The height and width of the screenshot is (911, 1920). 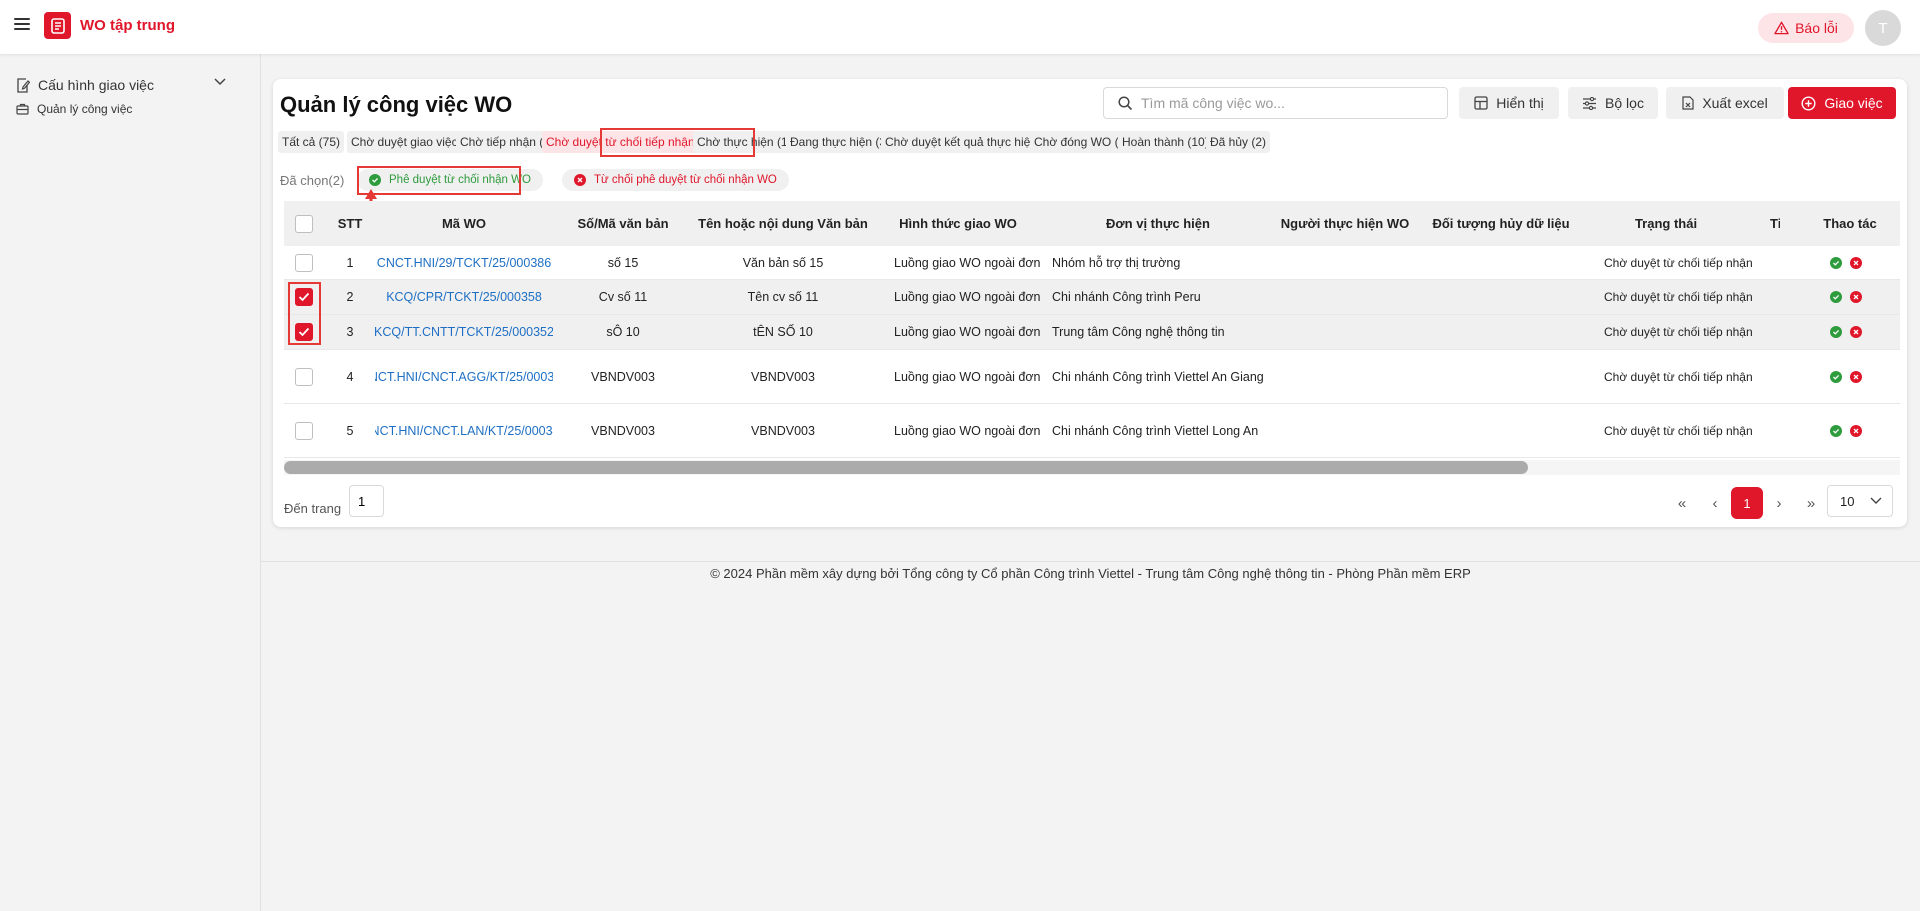 What do you see at coordinates (783, 297) in the screenshot?
I see `cell-doc-name: Tên cv số 11` at bounding box center [783, 297].